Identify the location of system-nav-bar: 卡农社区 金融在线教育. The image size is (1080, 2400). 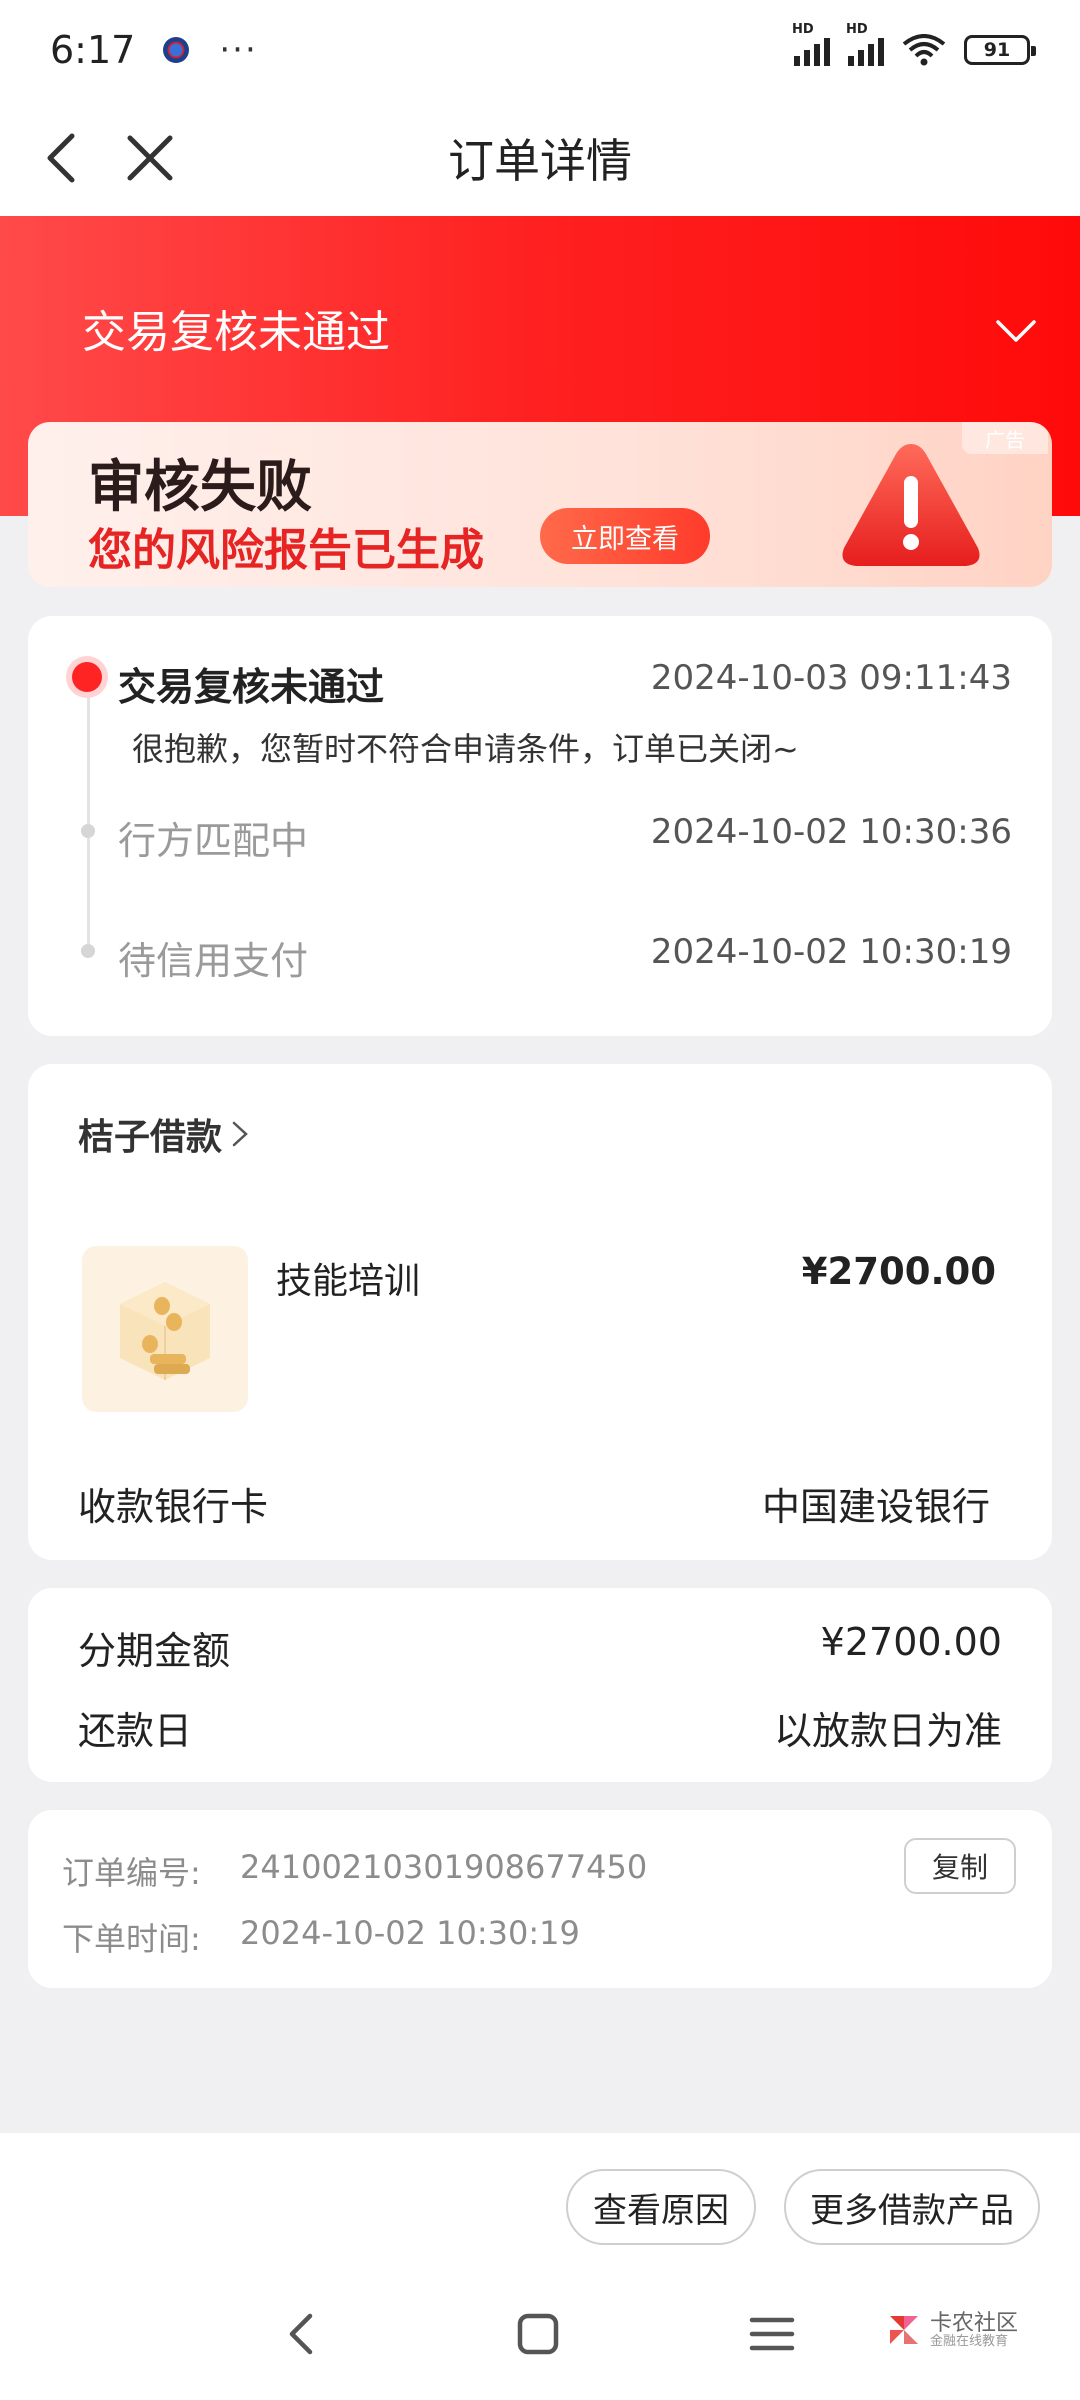
(540, 2340).